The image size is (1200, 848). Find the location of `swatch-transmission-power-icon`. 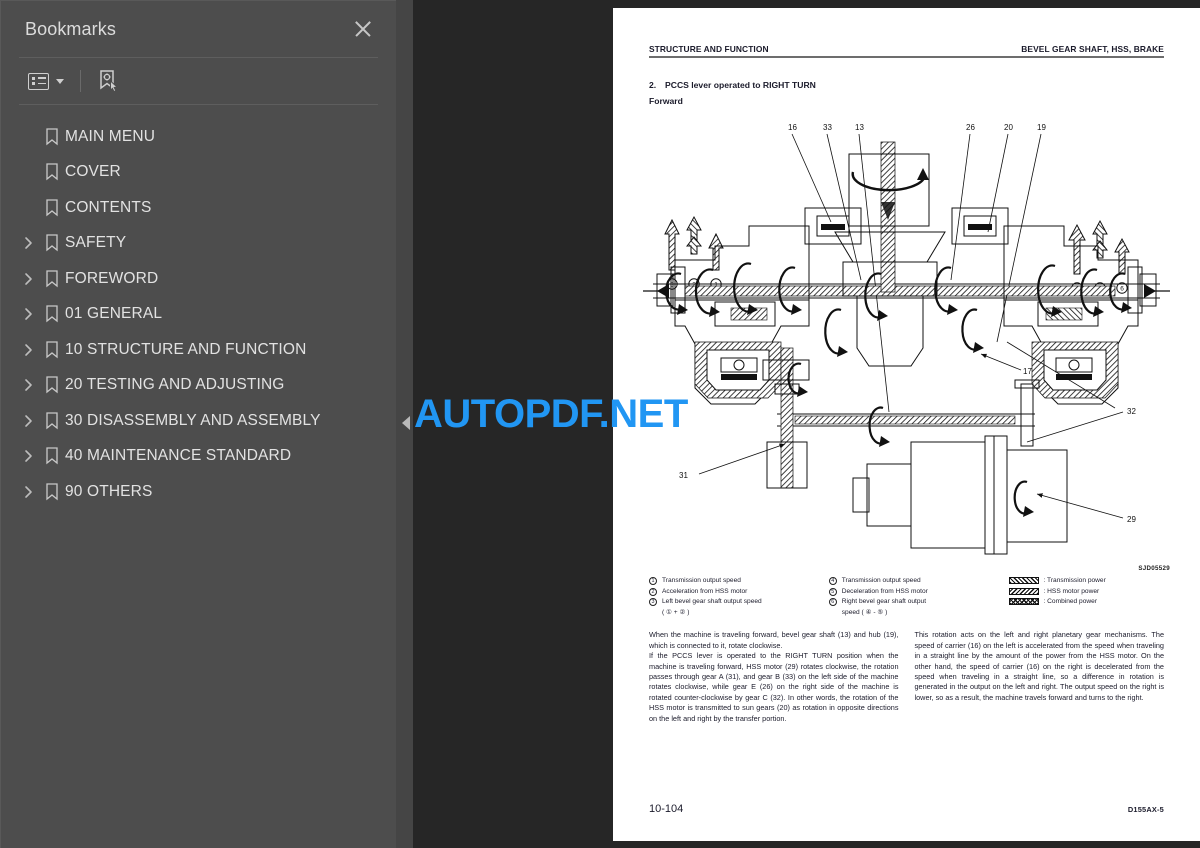

swatch-transmission-power-icon is located at coordinates (1023, 580).